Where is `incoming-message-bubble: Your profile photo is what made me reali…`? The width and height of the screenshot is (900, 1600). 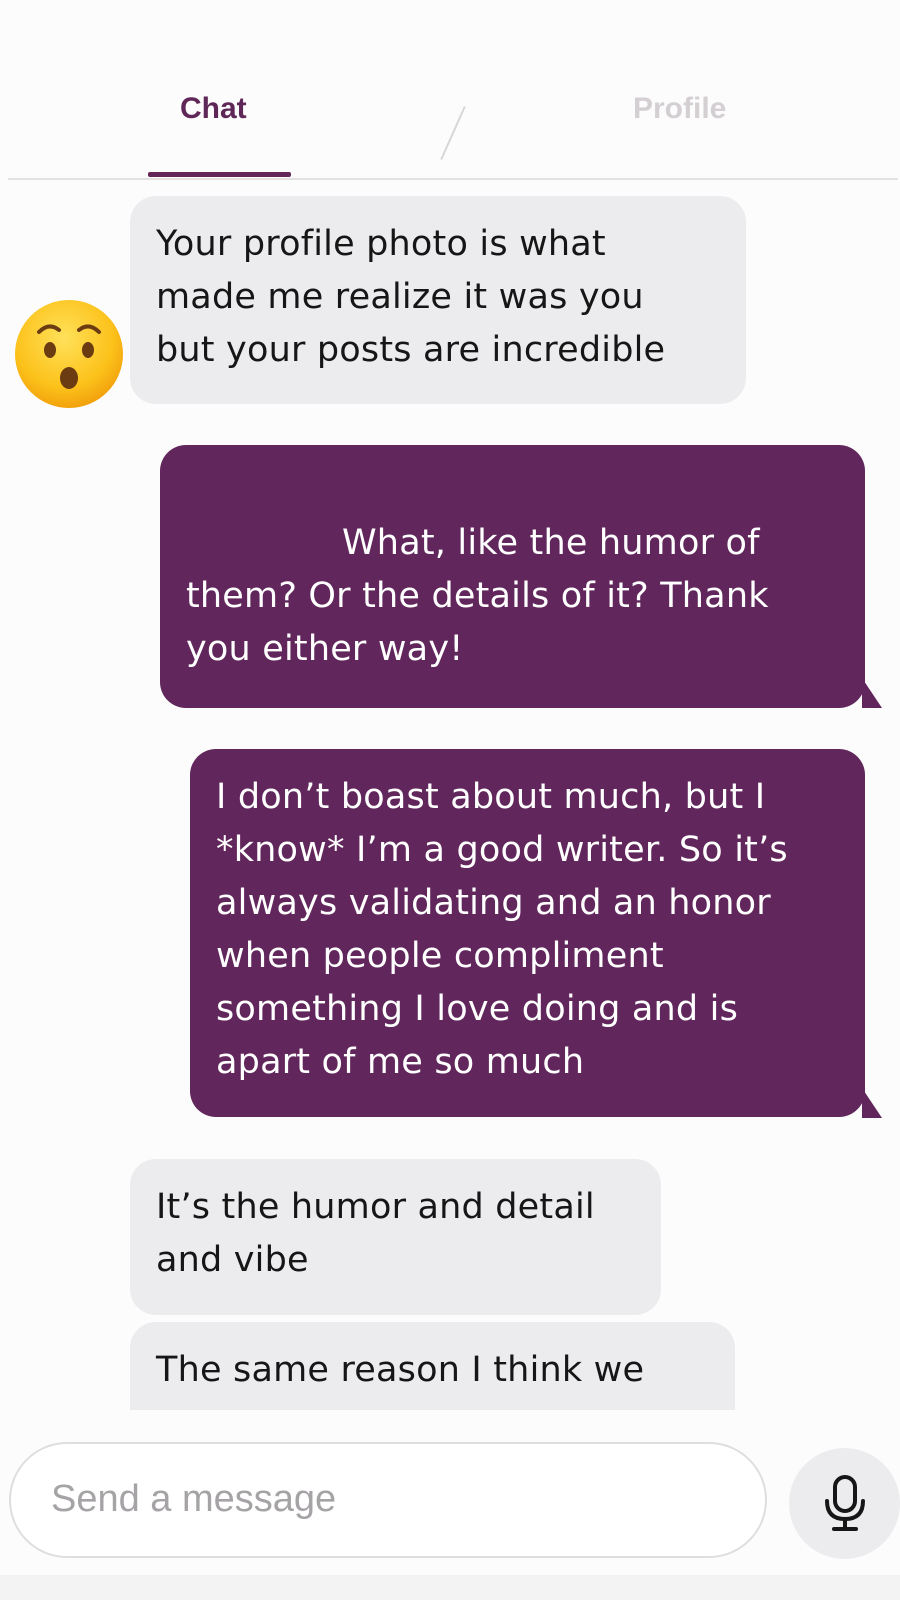
incoming-message-bubble: Your profile photo is what made me reali… is located at coordinates (438, 300).